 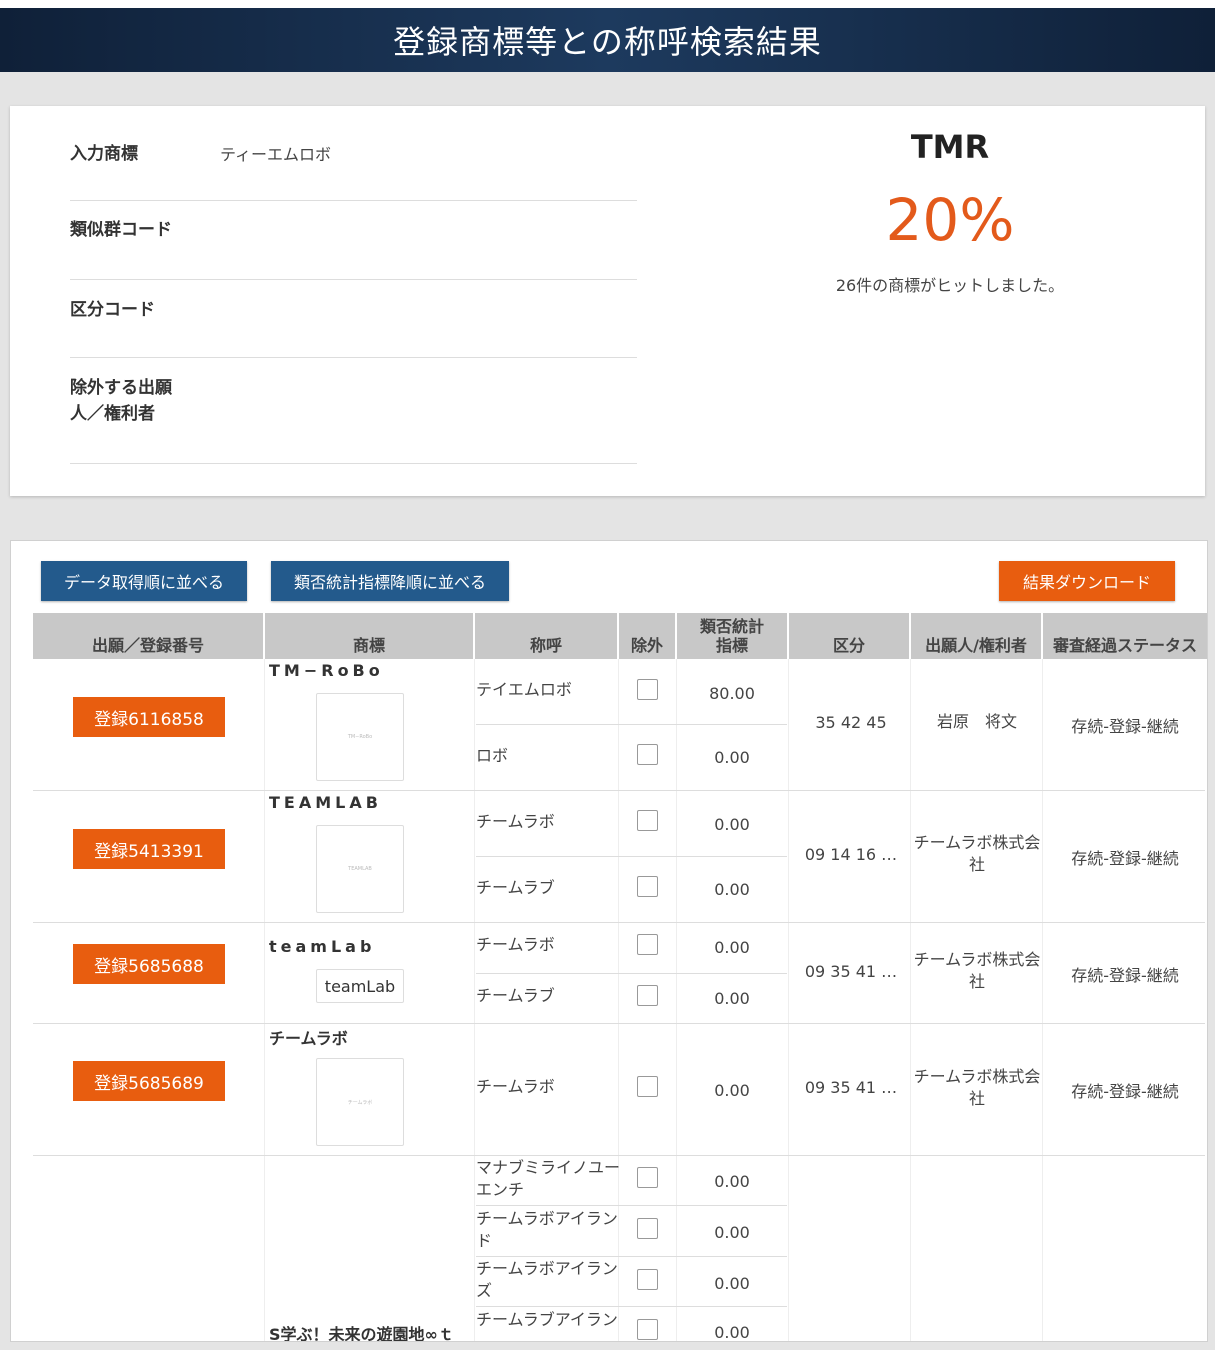 I want to click on col-header-applicant: 出願人/権利者, so click(x=976, y=636).